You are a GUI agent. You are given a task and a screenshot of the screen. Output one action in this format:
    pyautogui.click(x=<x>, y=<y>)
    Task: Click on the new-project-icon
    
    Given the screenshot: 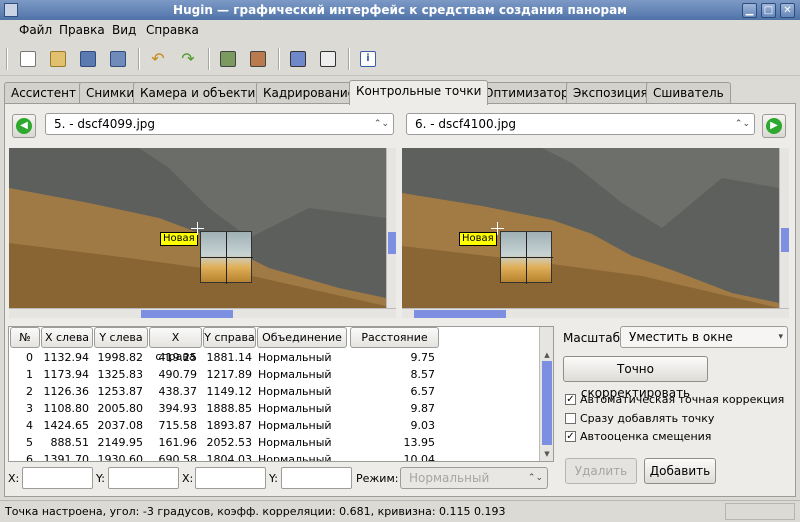 What is the action you would take?
    pyautogui.click(x=28, y=59)
    